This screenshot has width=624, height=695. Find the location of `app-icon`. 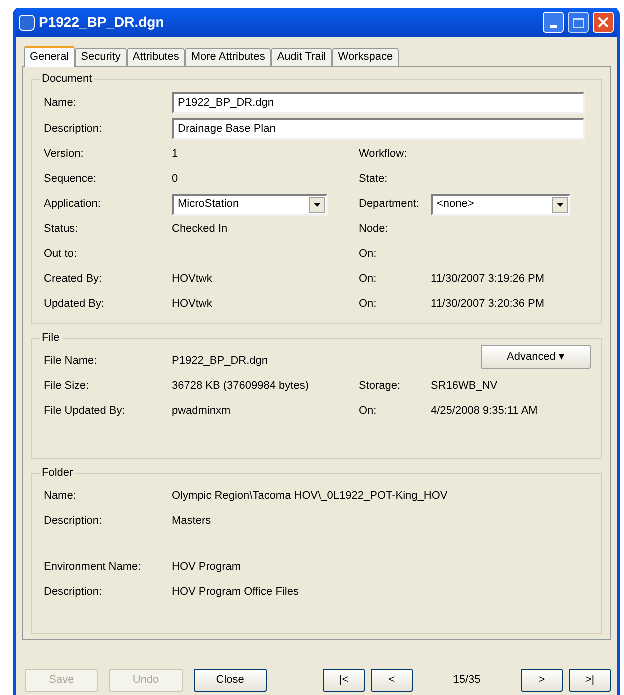

app-icon is located at coordinates (27, 22).